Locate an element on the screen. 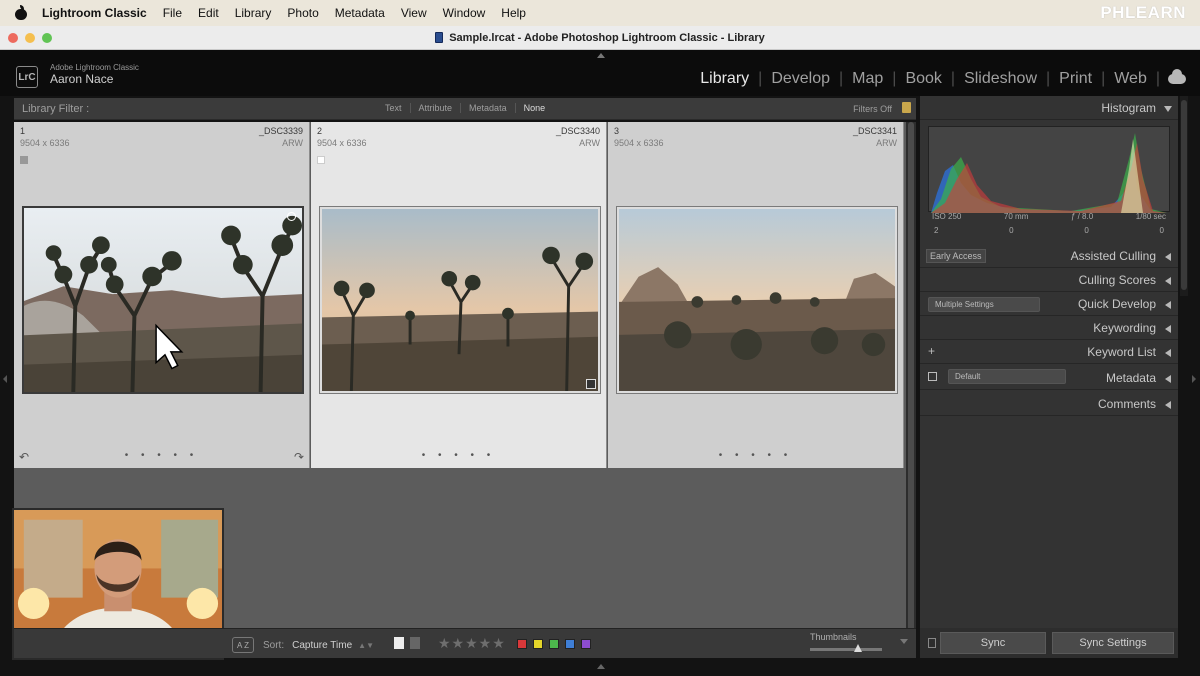 This screenshot has height=676, width=1200. pick-flag-filter-icon is located at coordinates (399, 643).